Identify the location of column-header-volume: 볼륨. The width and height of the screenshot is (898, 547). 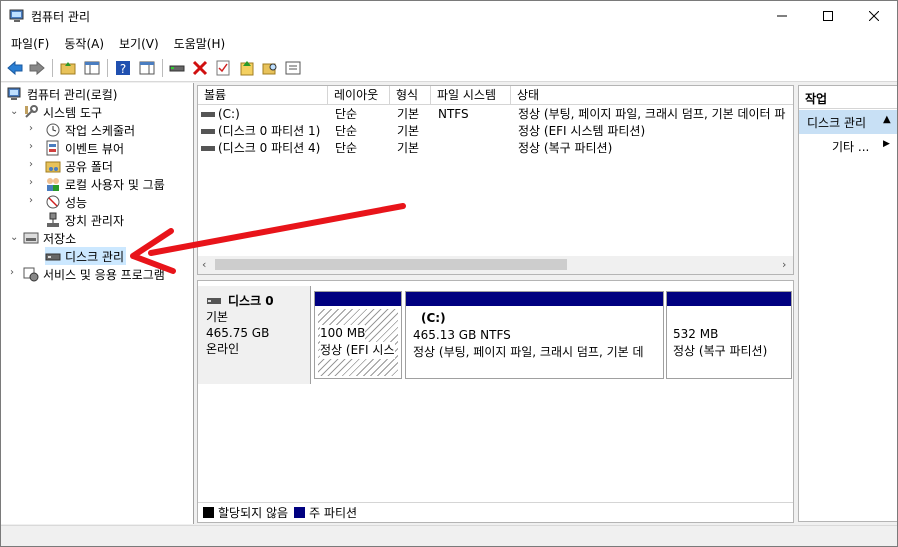
(263, 95).